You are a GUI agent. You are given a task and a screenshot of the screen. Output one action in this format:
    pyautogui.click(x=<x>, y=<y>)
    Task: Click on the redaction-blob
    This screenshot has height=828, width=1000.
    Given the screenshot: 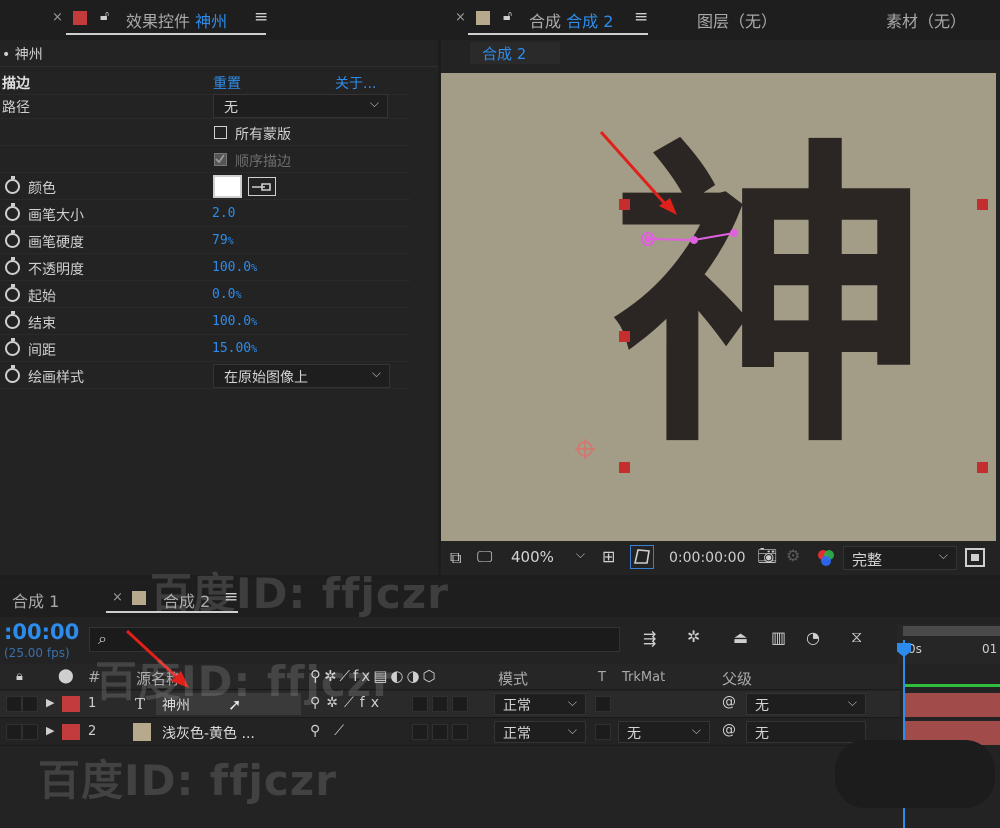 What is the action you would take?
    pyautogui.click(x=915, y=774)
    